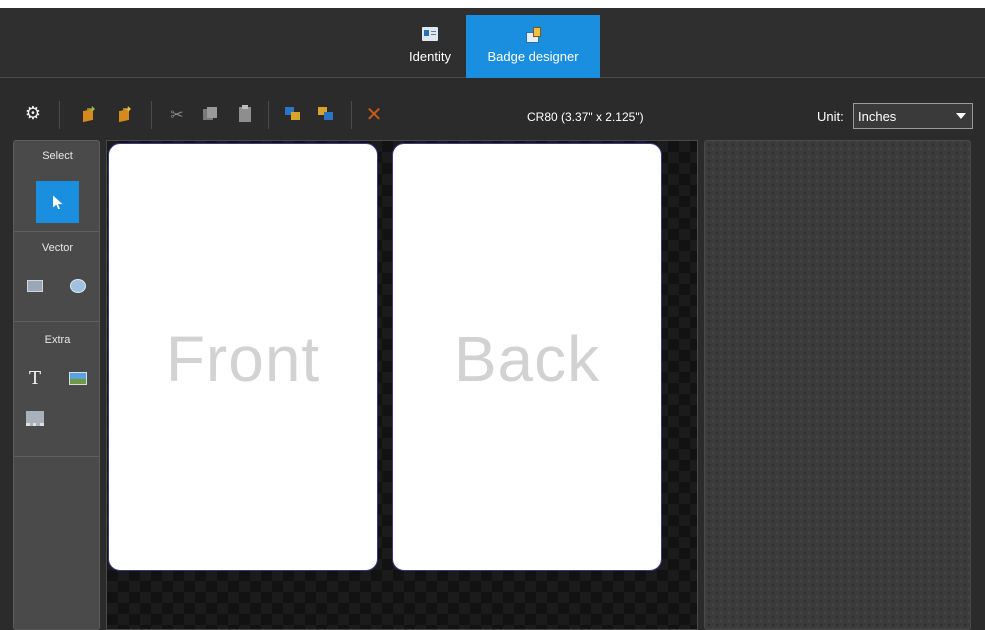 This screenshot has width=985, height=630. I want to click on text-icon: T, so click(34, 378).